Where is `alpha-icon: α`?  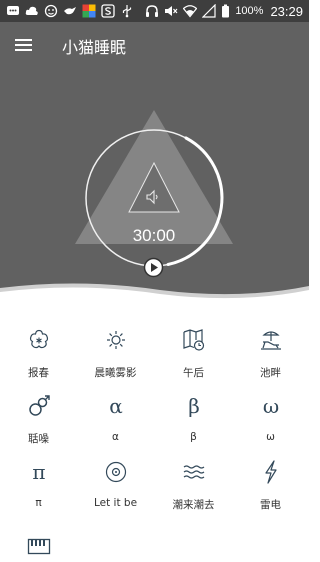 alpha-icon: α is located at coordinates (116, 406).